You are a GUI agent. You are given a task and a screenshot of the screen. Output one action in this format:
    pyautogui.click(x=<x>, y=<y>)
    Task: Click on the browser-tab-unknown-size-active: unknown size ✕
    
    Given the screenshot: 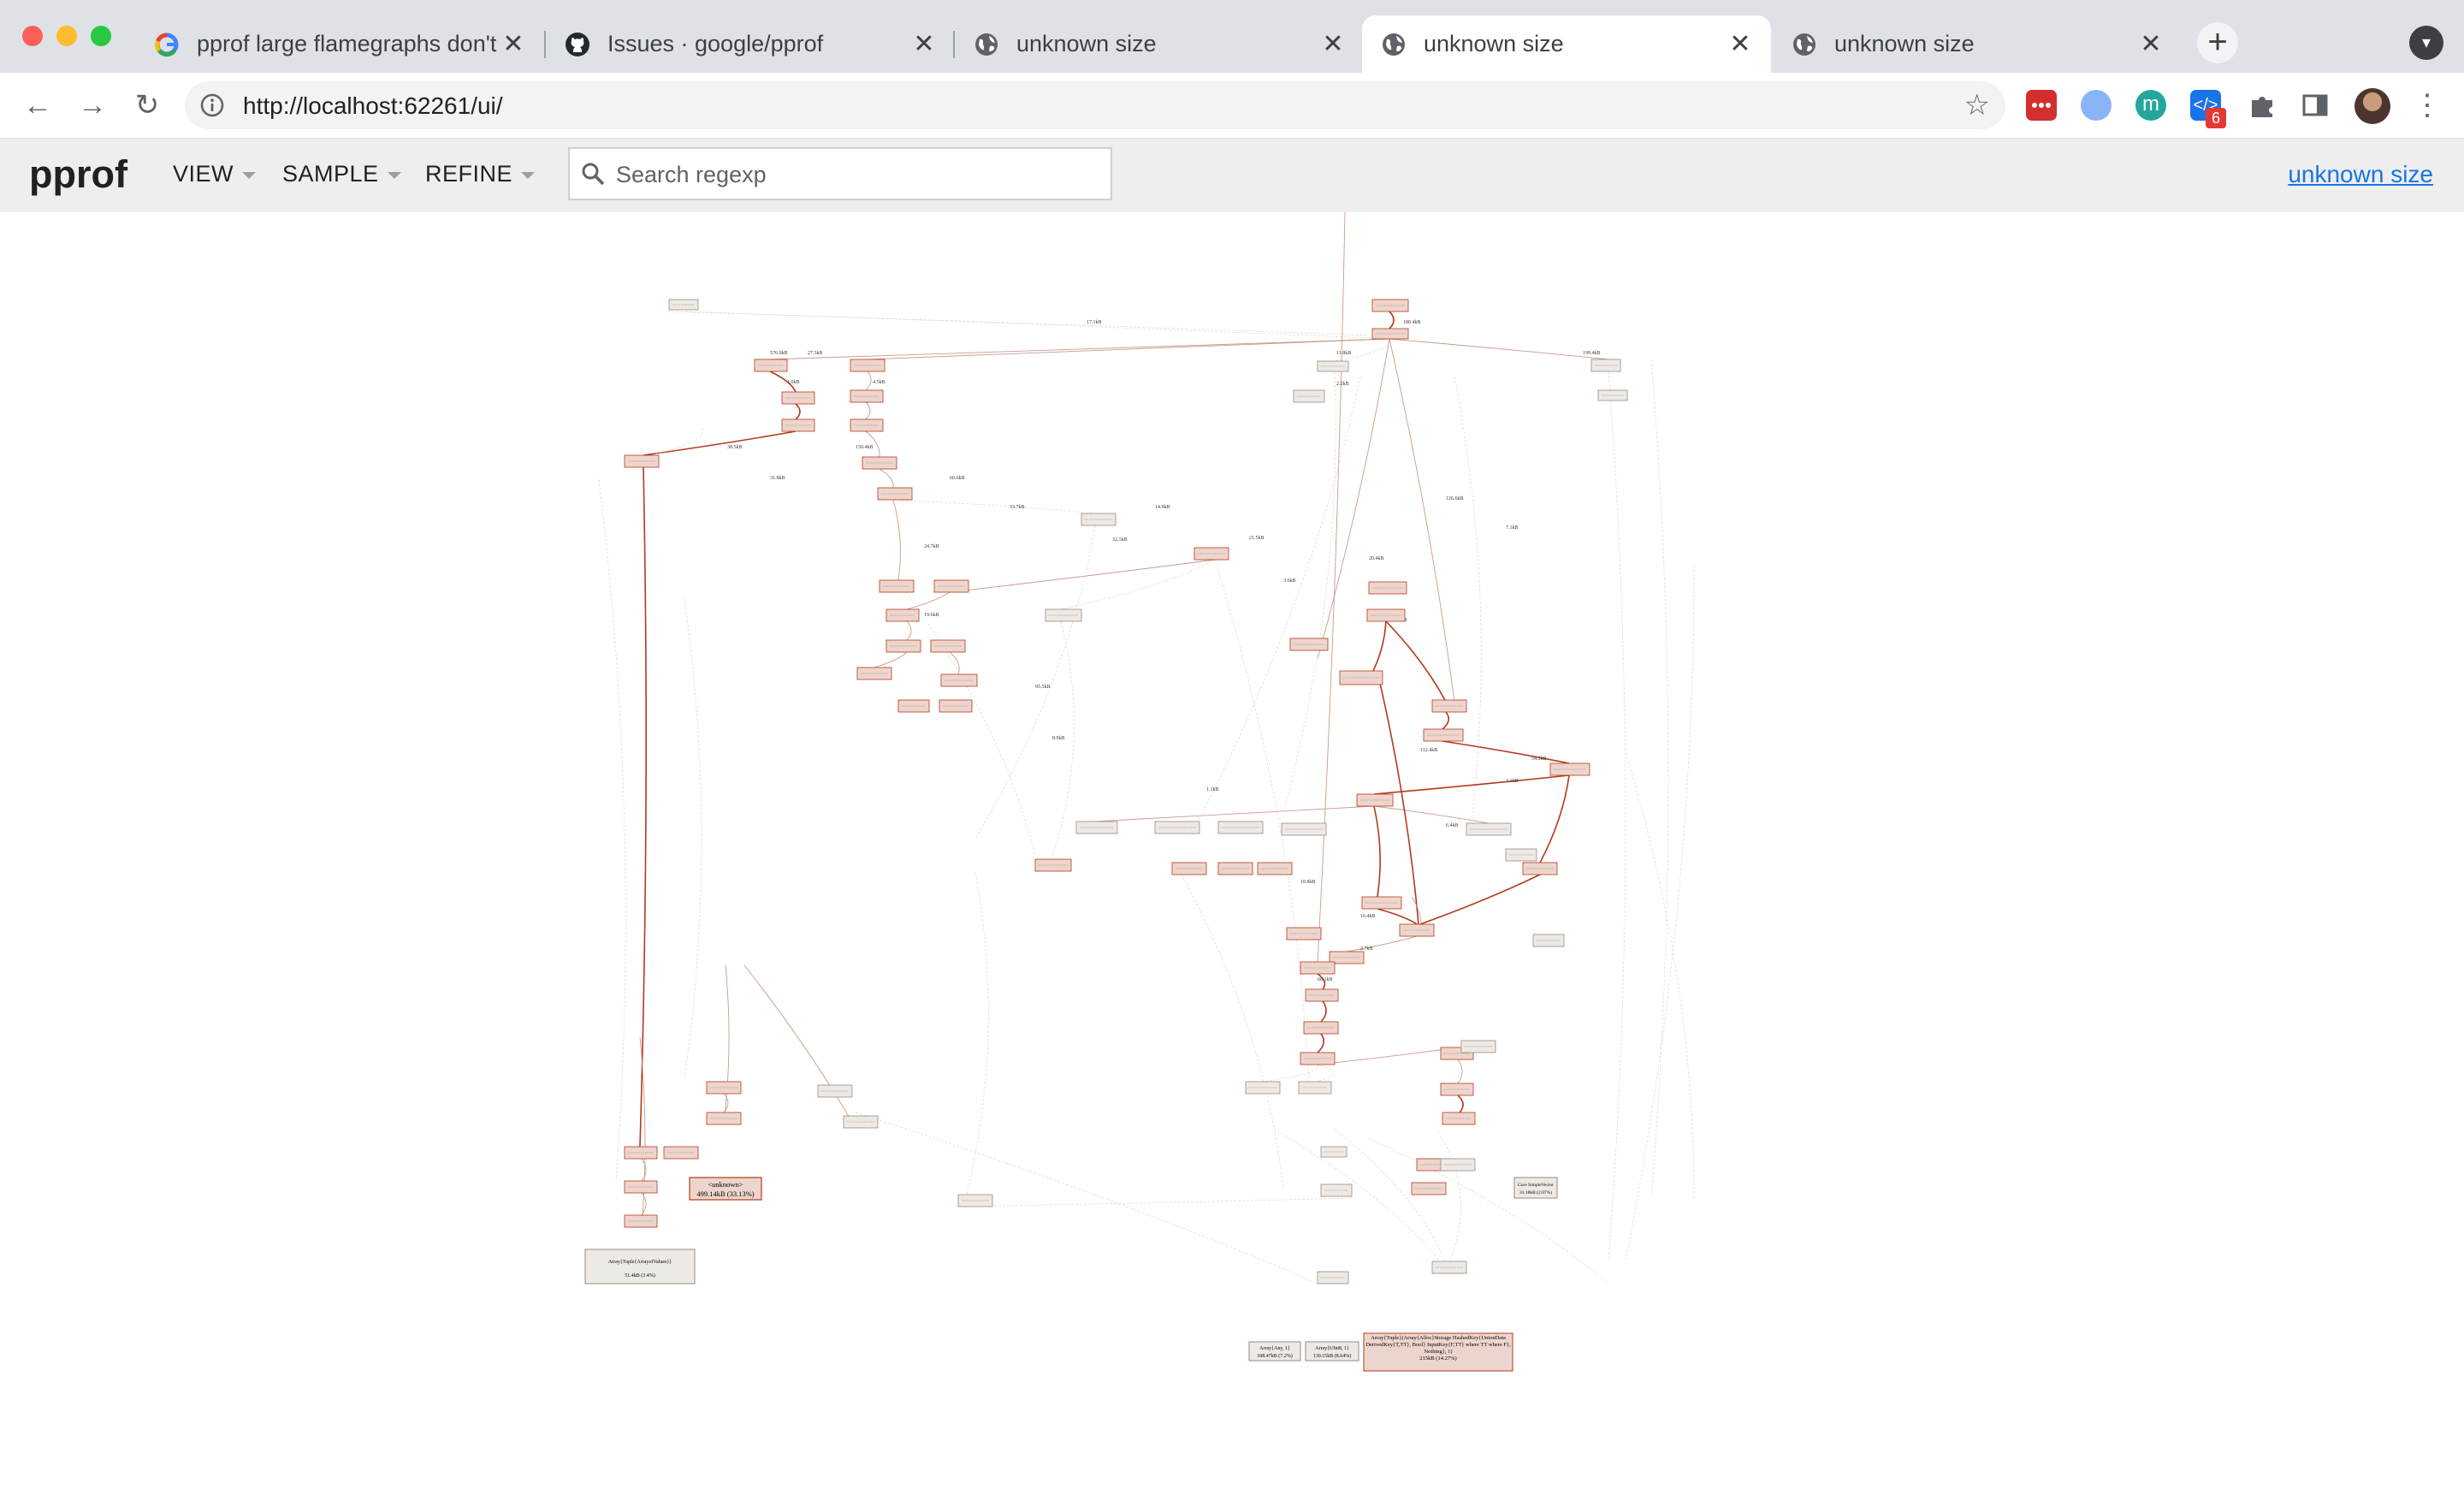 What is the action you would take?
    pyautogui.click(x=1566, y=44)
    